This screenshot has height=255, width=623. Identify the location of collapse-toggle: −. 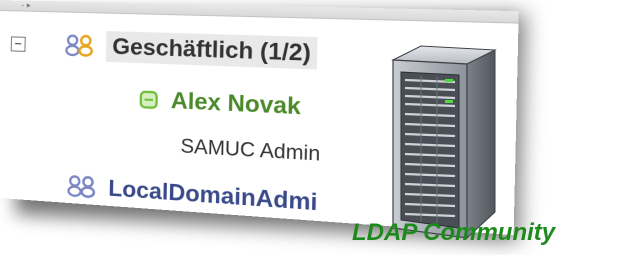
(18, 43).